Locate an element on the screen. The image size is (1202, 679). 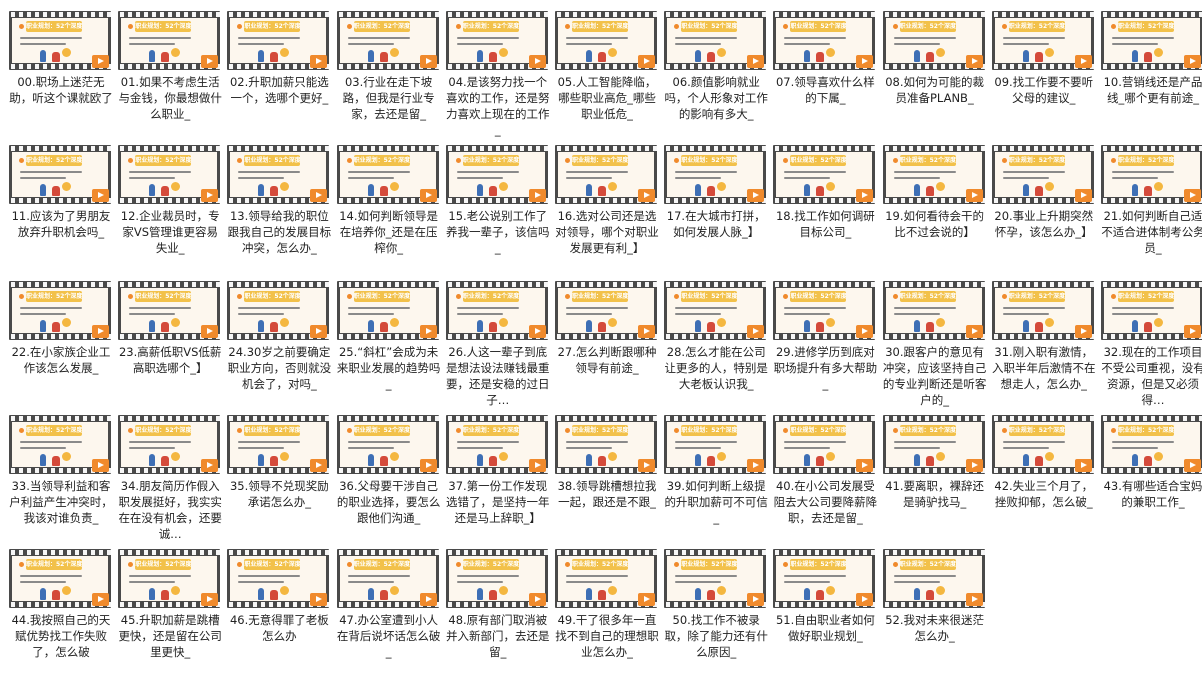
video-file-name: 39.如何判断上级提的升职加薪可不可信_ is located at coordinates (716, 502).